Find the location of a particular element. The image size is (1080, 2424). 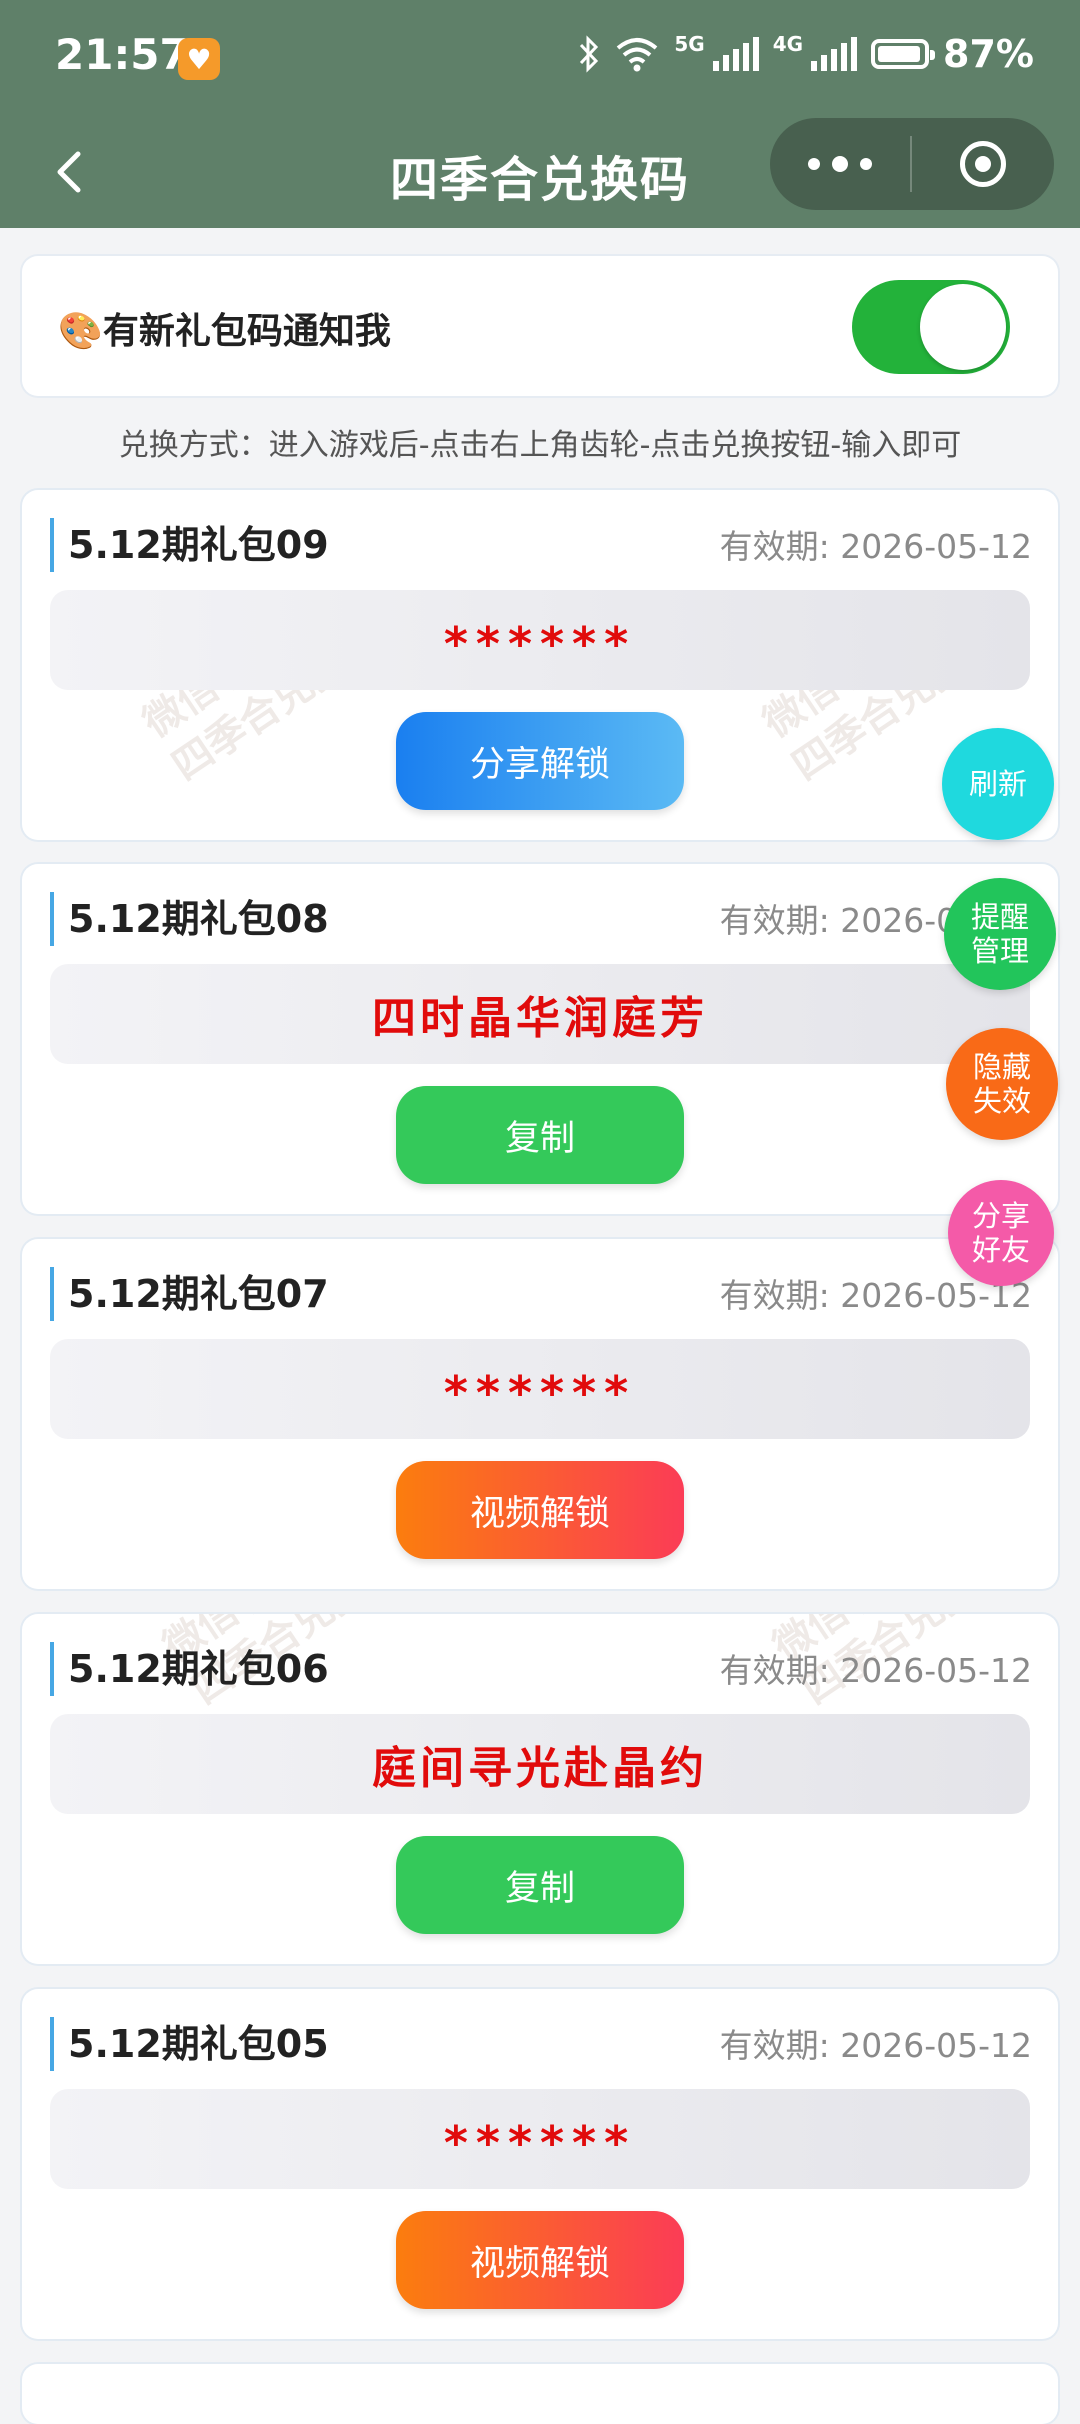

signal-4g-icon is located at coordinates (834, 54).